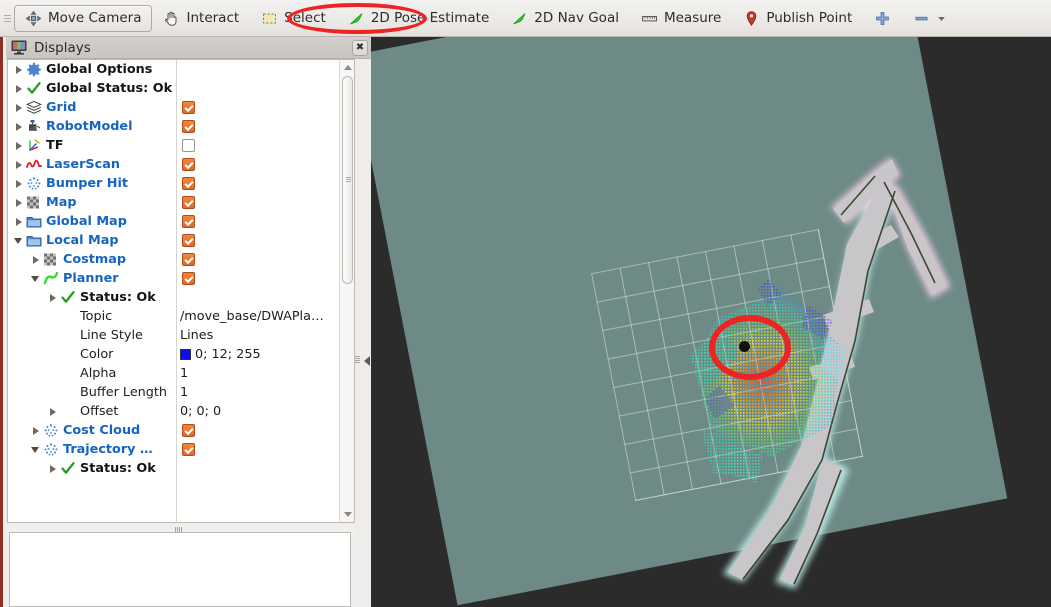 The width and height of the screenshot is (1051, 607). What do you see at coordinates (87, 183) in the screenshot?
I see `tree-row-label: Bumper Hit` at bounding box center [87, 183].